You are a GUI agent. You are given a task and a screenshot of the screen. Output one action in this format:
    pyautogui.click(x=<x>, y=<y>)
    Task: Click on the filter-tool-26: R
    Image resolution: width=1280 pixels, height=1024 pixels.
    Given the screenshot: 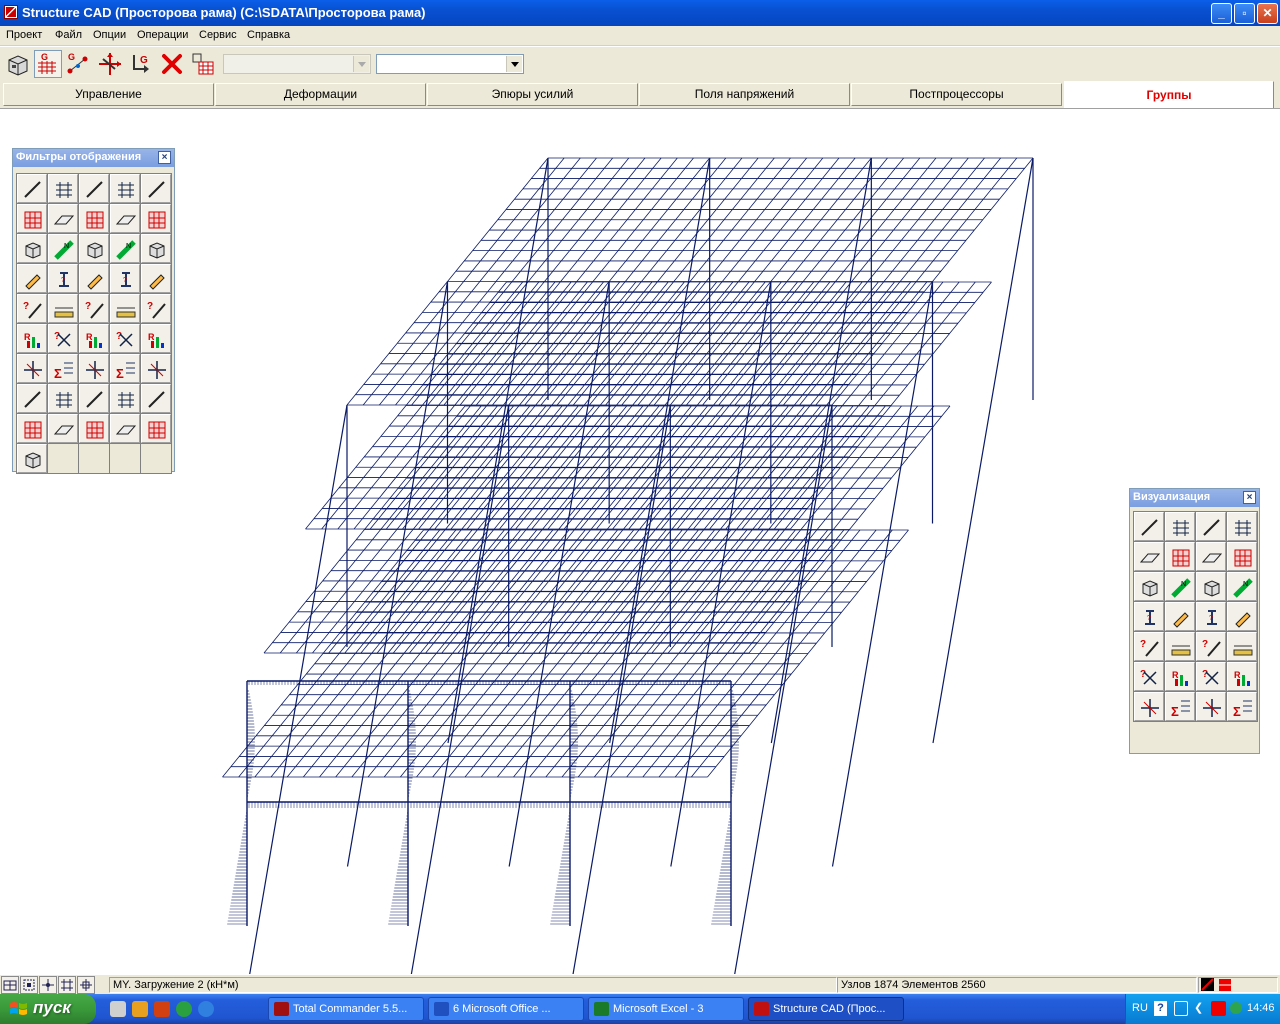 What is the action you would take?
    pyautogui.click(x=32, y=338)
    